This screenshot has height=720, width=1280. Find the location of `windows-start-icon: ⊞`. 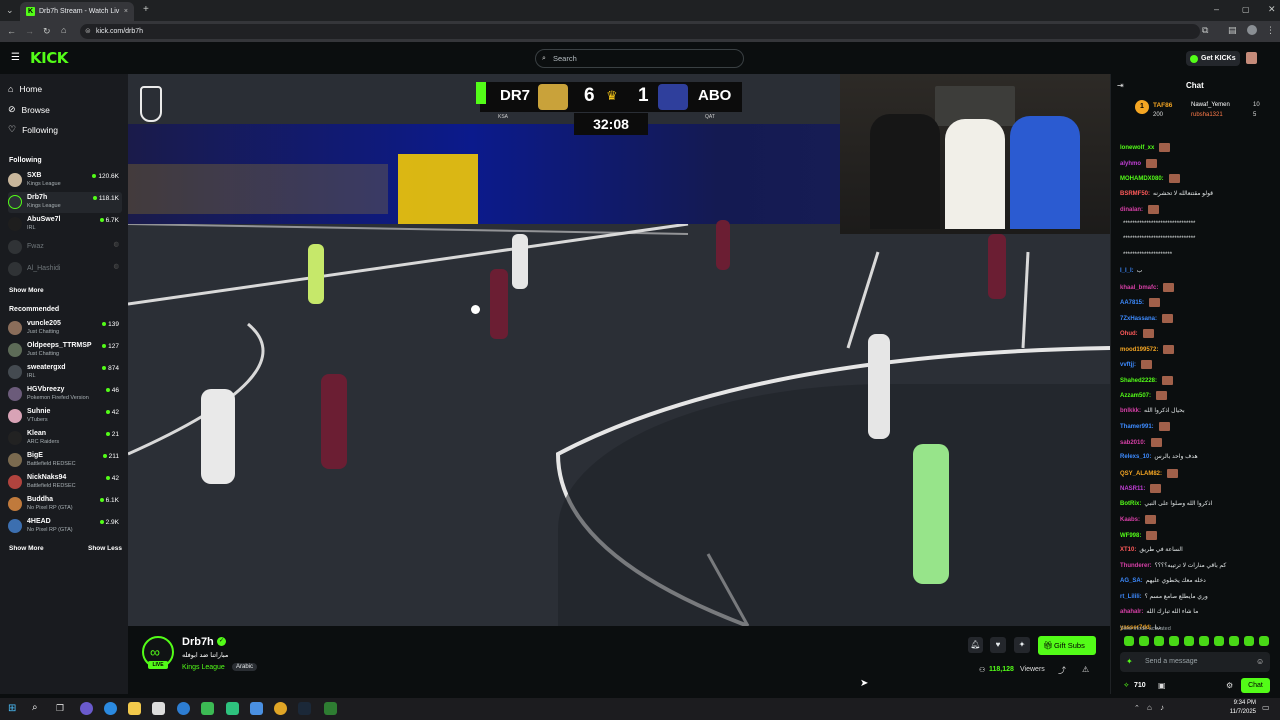

windows-start-icon: ⊞ is located at coordinates (12, 708).